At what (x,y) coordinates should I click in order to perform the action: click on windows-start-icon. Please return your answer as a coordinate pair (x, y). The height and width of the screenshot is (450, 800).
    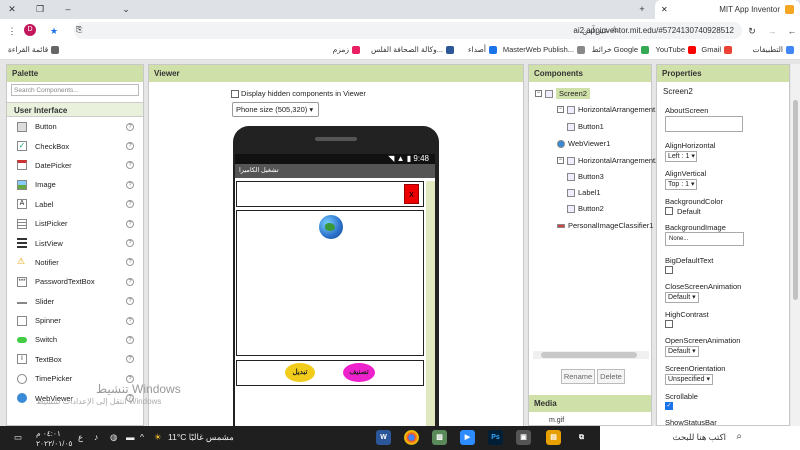
    Looking at the image, I should click on (791, 437).